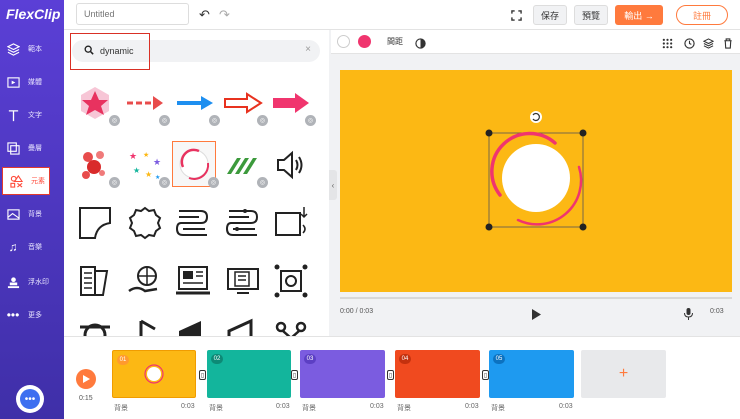 This screenshot has width=740, height=419. What do you see at coordinates (204, 15) in the screenshot?
I see `undo-icon: ↶` at bounding box center [204, 15].